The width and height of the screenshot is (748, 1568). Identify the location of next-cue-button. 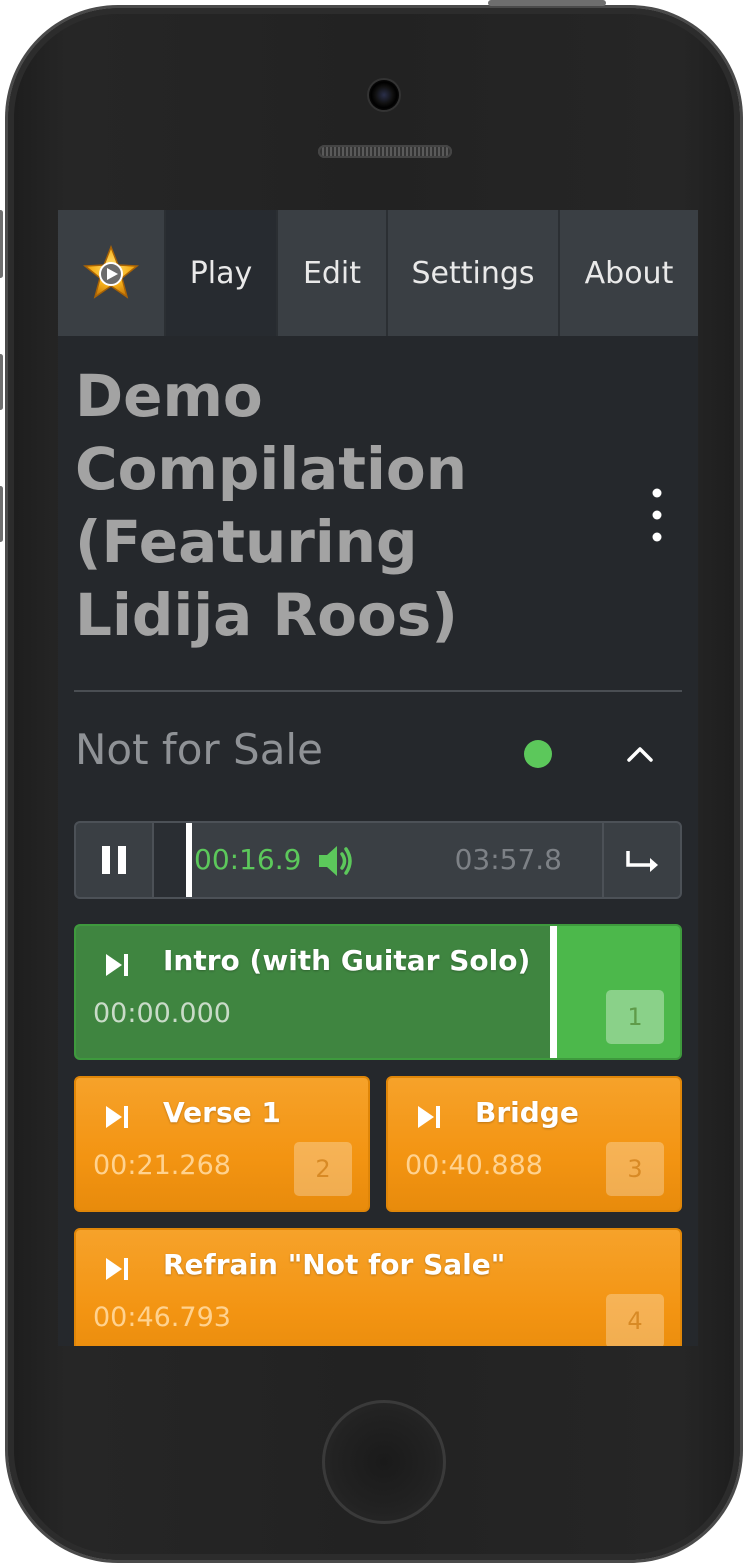
(641, 860).